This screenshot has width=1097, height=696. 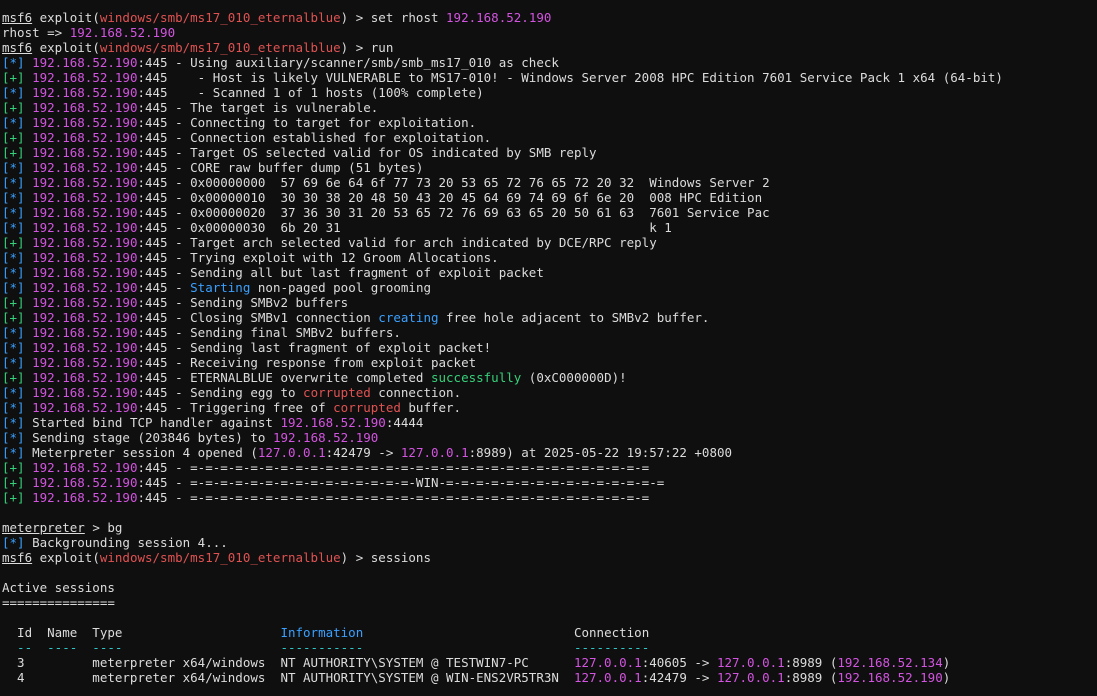 I want to click on terminal-text: connection., so click(x=416, y=392).